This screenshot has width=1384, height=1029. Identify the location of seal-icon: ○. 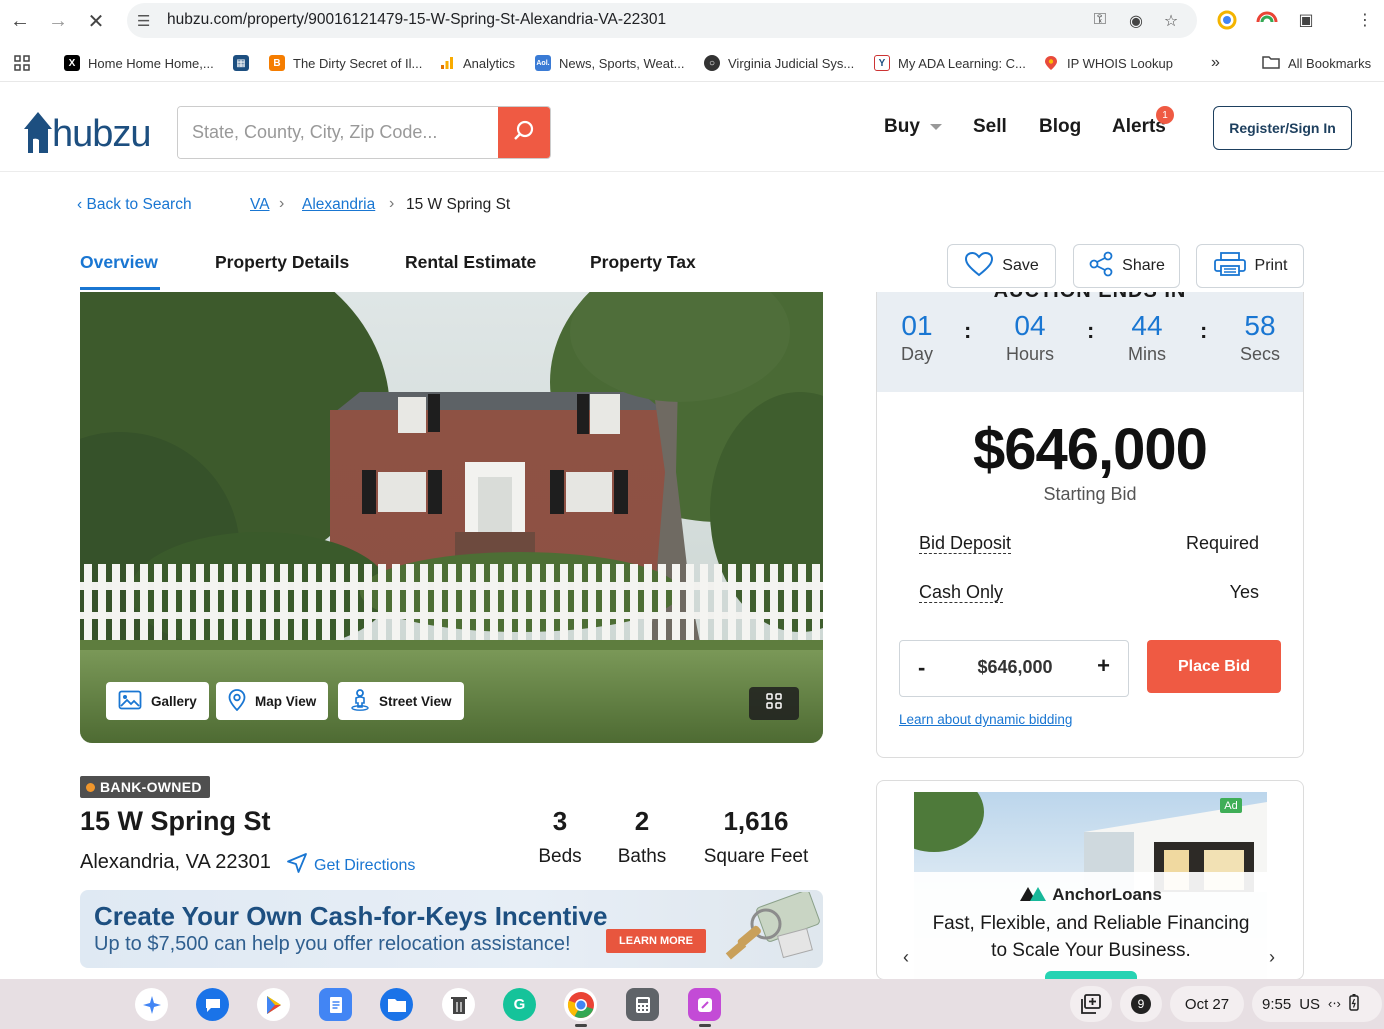
(712, 63).